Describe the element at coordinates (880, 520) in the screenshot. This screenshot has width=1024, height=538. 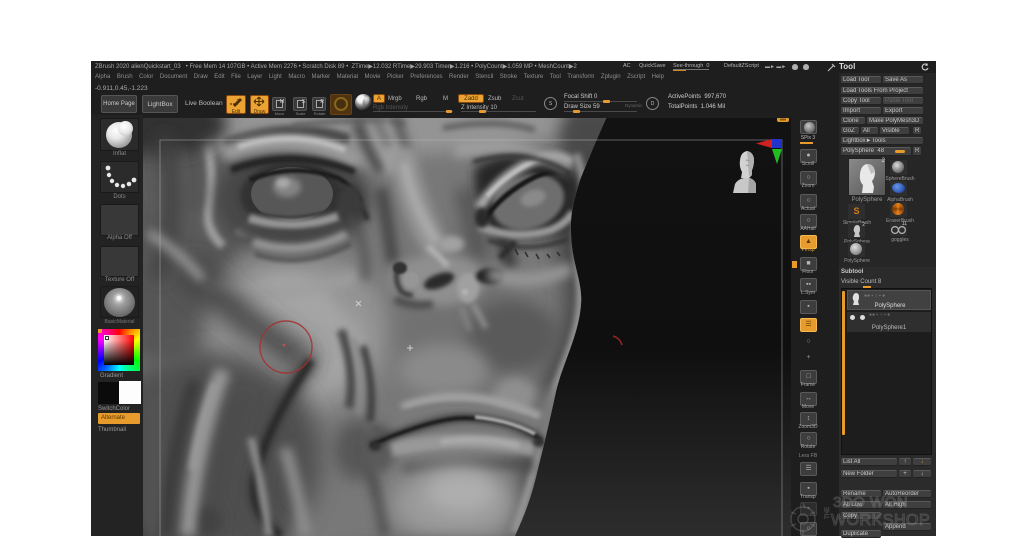
I see `svg-text: WORKSHOP` at that location.